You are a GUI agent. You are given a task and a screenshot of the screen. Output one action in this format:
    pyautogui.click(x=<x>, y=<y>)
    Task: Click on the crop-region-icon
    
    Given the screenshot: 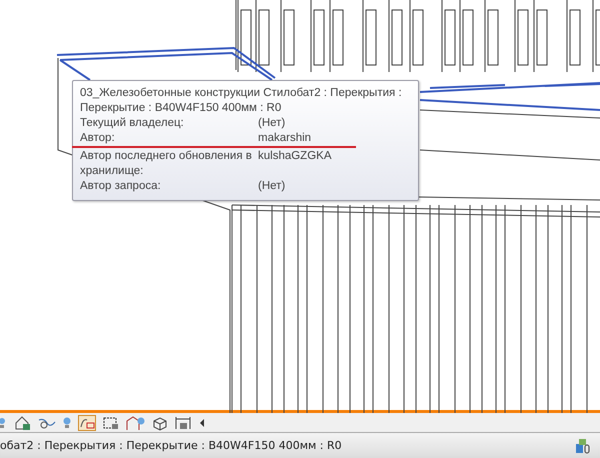 What is the action you would take?
    pyautogui.click(x=111, y=422)
    